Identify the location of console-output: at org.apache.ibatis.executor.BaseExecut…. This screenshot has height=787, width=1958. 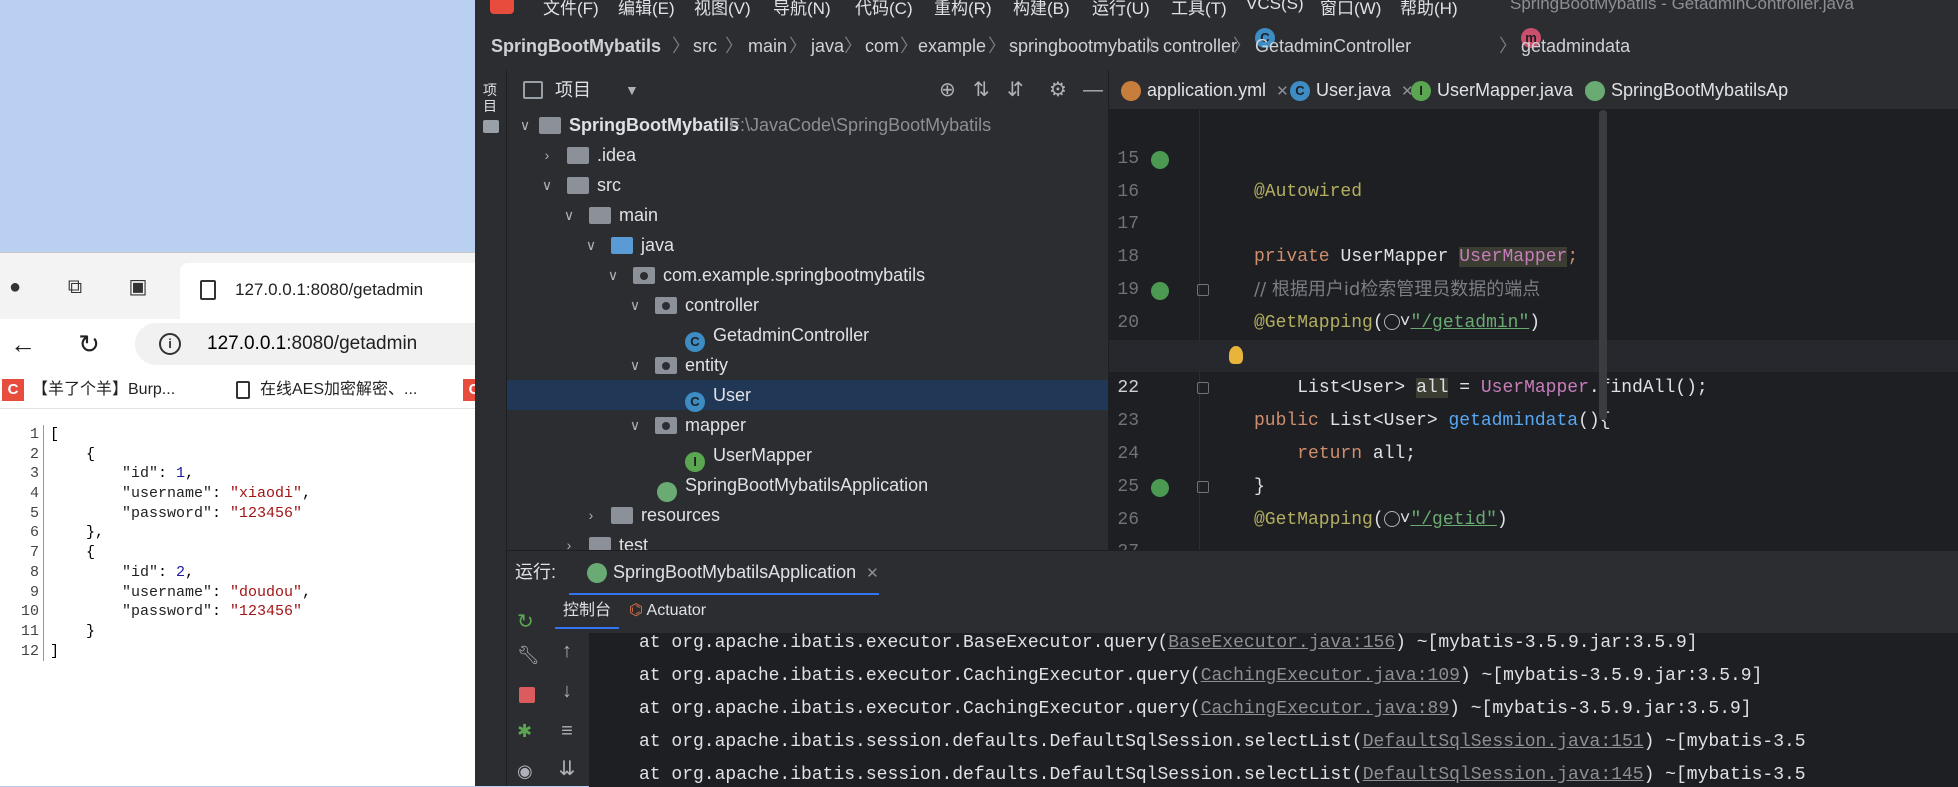
(1273, 710).